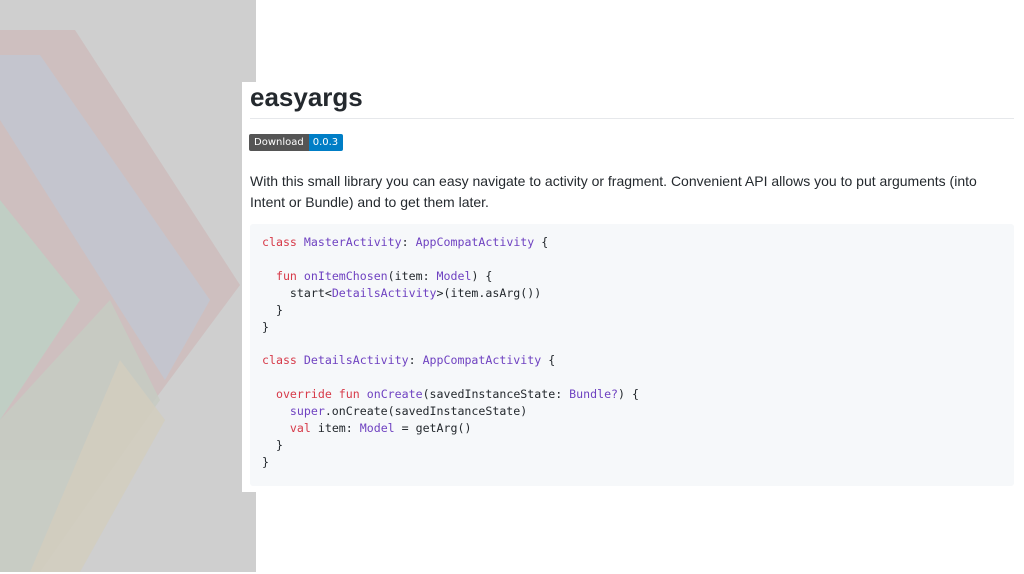  Describe the element at coordinates (279, 142) in the screenshot. I see `badge-label: Download` at that location.